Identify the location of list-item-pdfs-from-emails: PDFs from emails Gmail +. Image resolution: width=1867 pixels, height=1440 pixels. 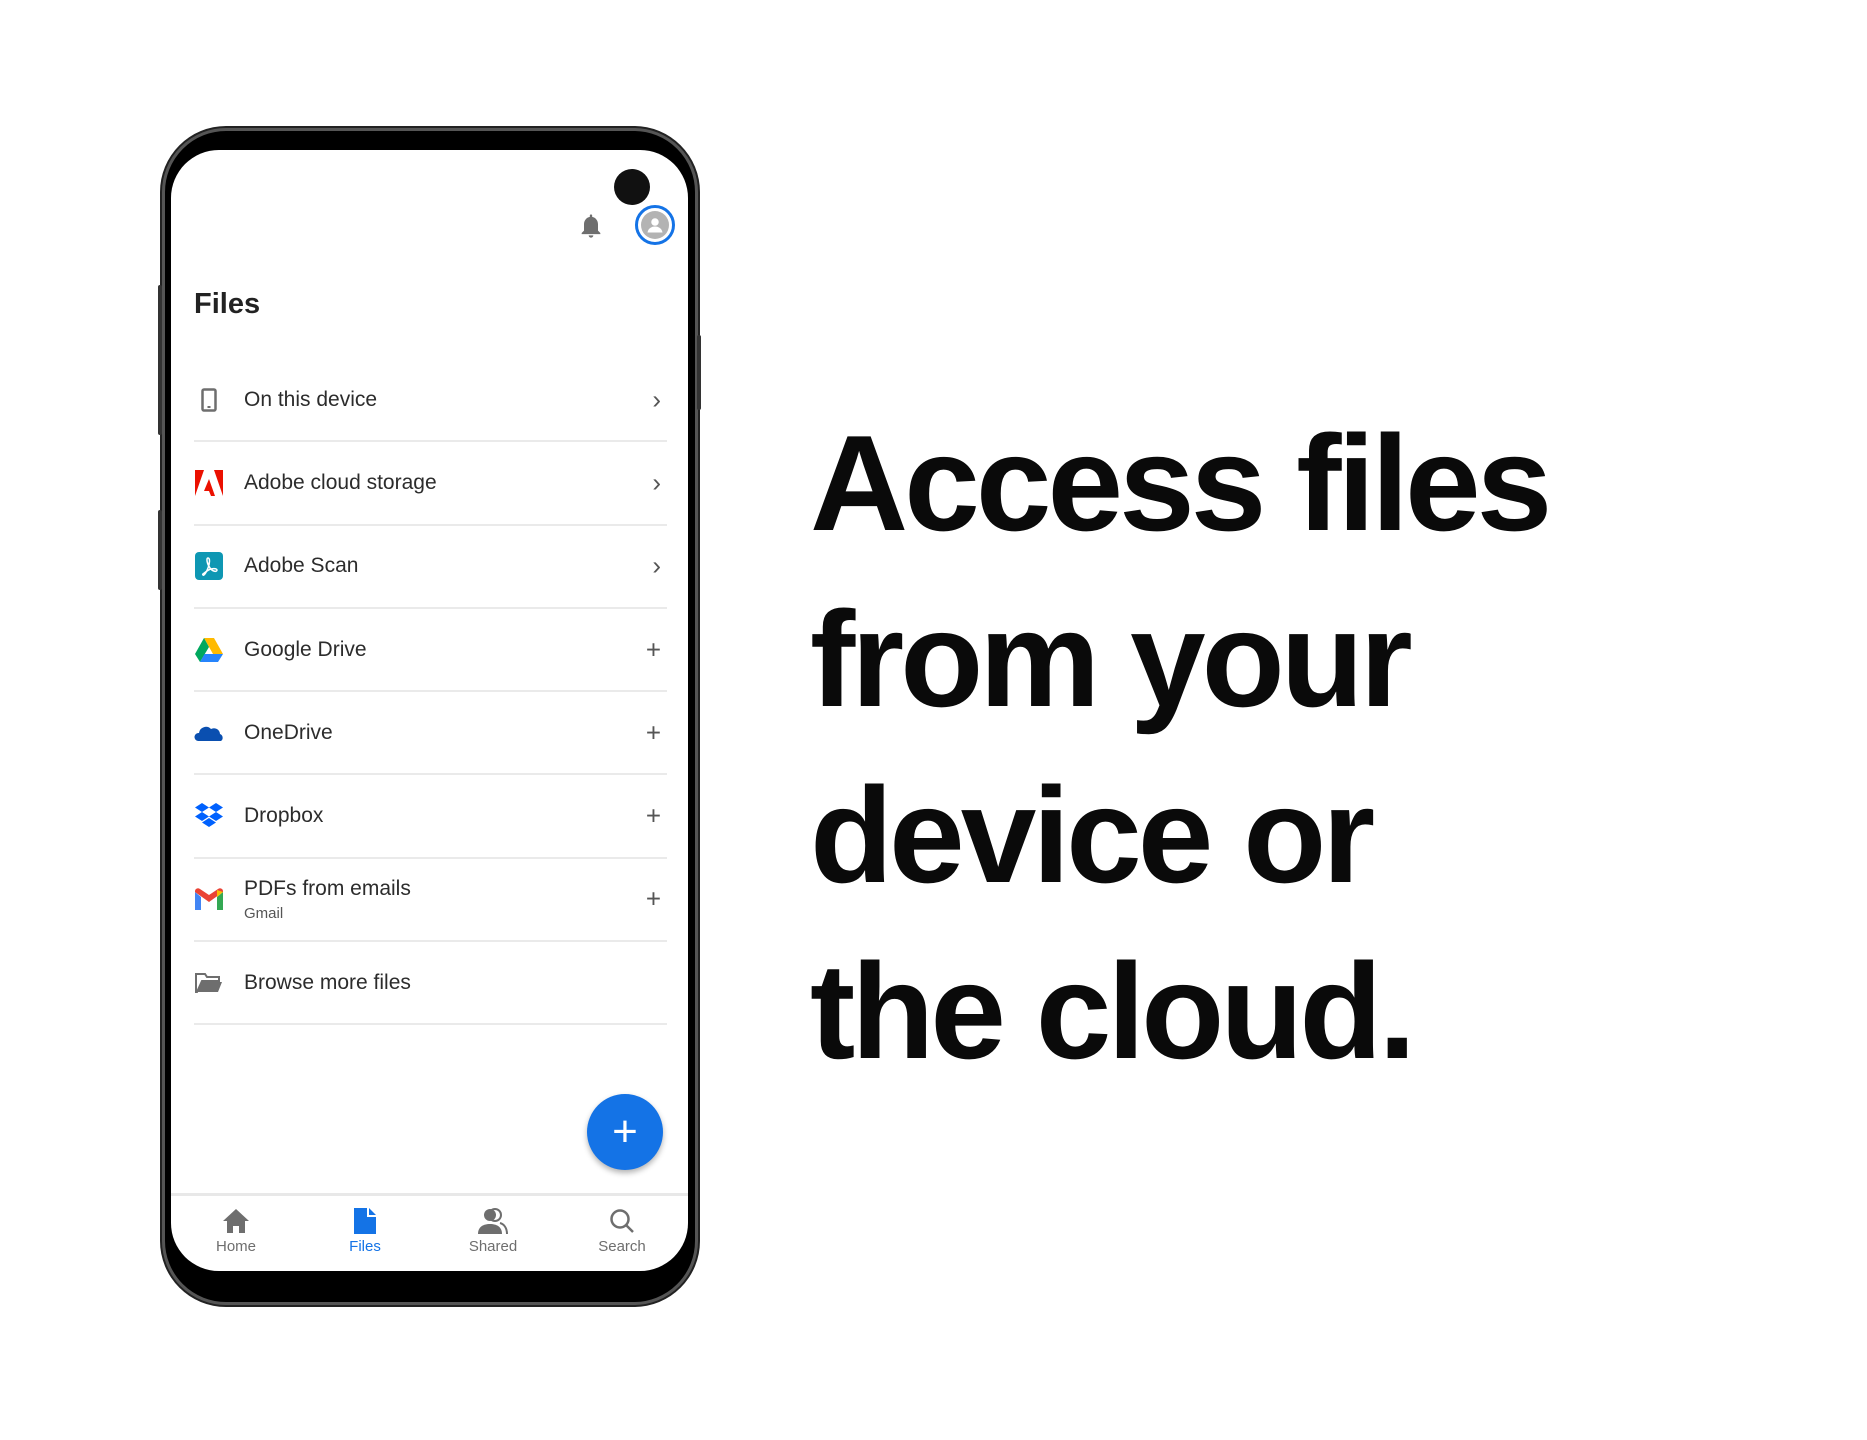
(430, 901).